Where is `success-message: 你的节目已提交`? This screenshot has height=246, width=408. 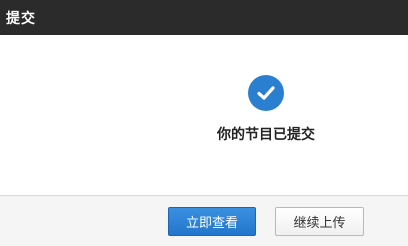
success-message: 你的节目已提交 is located at coordinates (266, 135).